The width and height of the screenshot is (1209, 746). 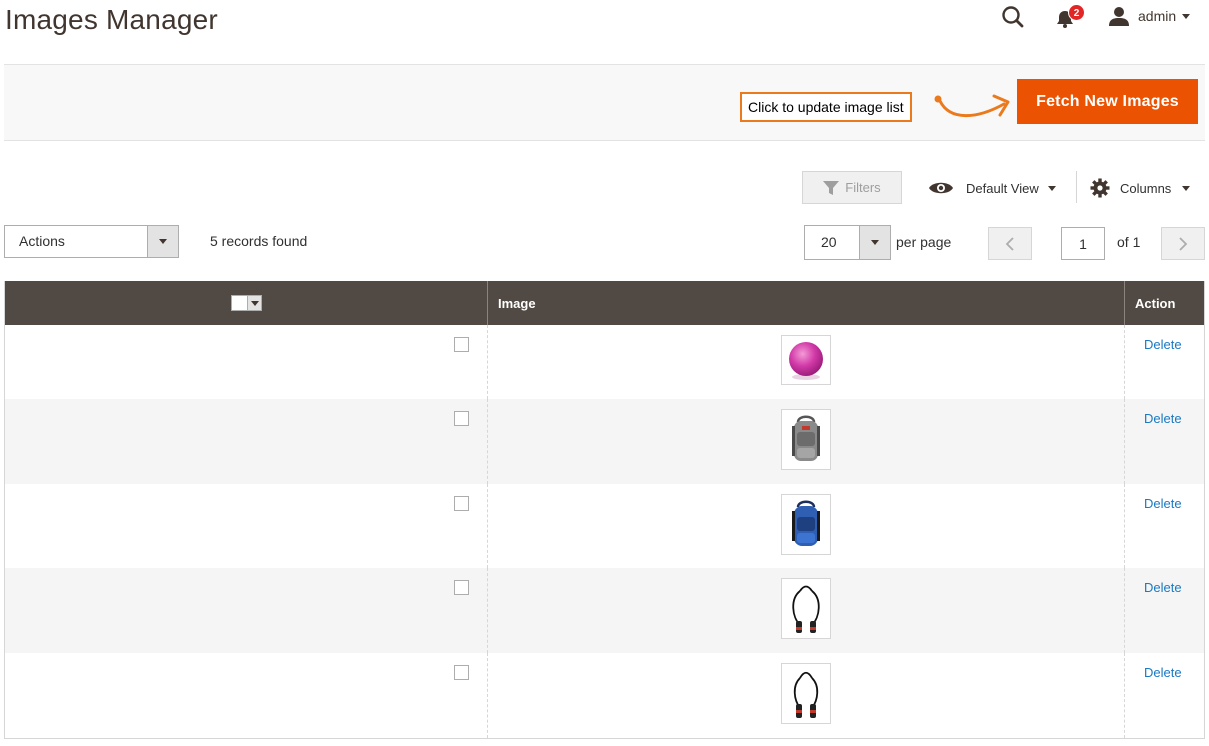 I want to click on pink-ball-icon, so click(x=806, y=360).